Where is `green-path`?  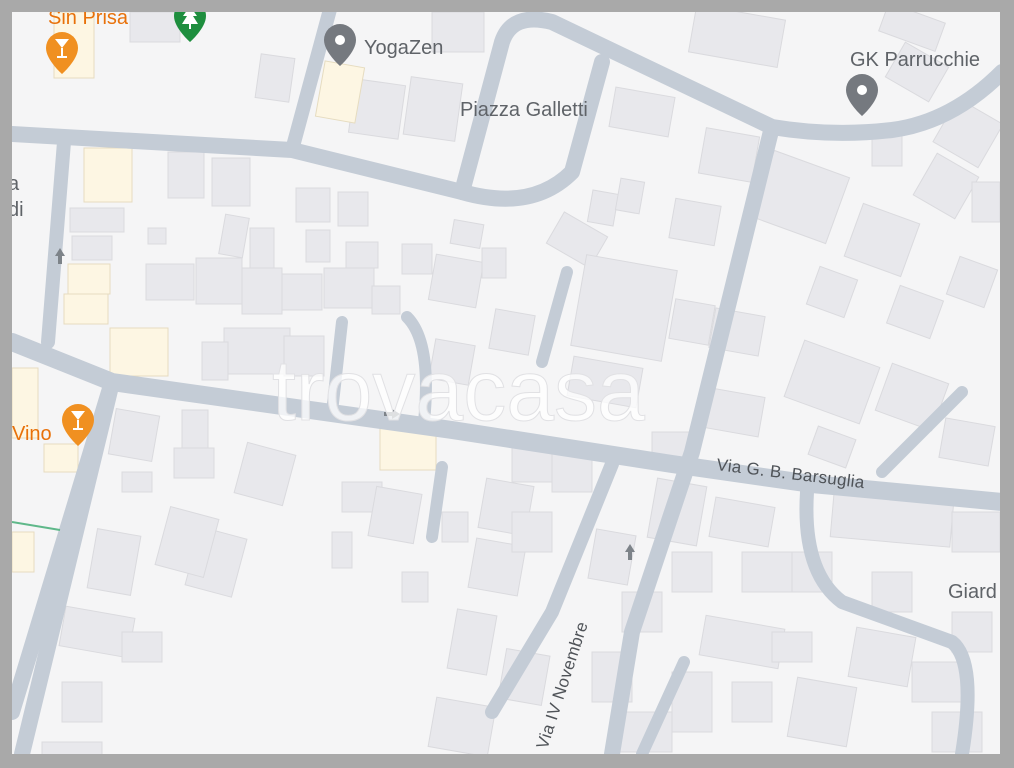
green-path is located at coordinates (36, 526).